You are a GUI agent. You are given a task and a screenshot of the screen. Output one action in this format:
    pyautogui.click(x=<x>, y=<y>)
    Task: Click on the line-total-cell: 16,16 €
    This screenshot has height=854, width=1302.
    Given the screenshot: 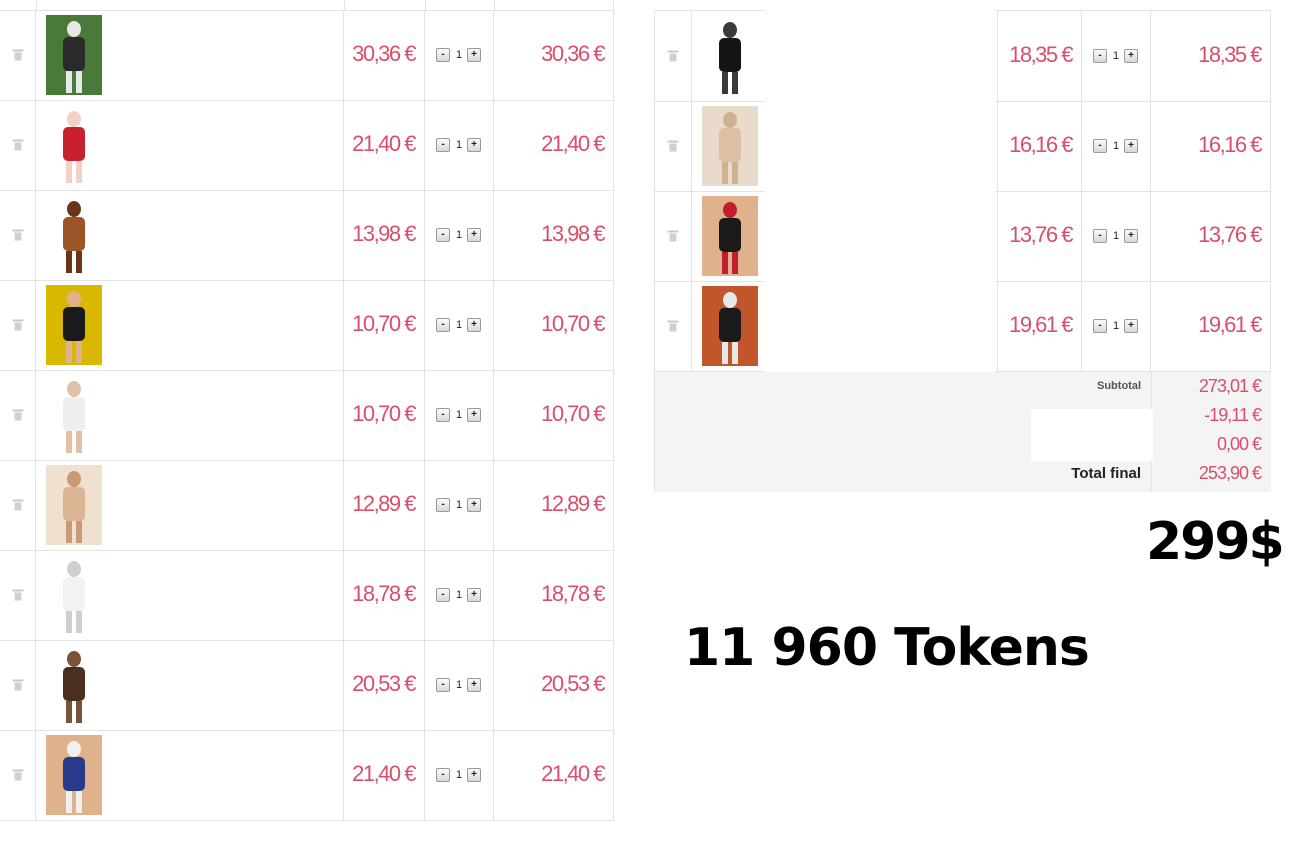 What is the action you would take?
    pyautogui.click(x=1211, y=146)
    